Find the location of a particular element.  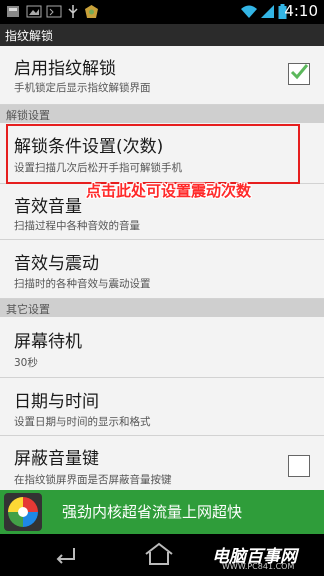

highlight-box is located at coordinates (153, 154).